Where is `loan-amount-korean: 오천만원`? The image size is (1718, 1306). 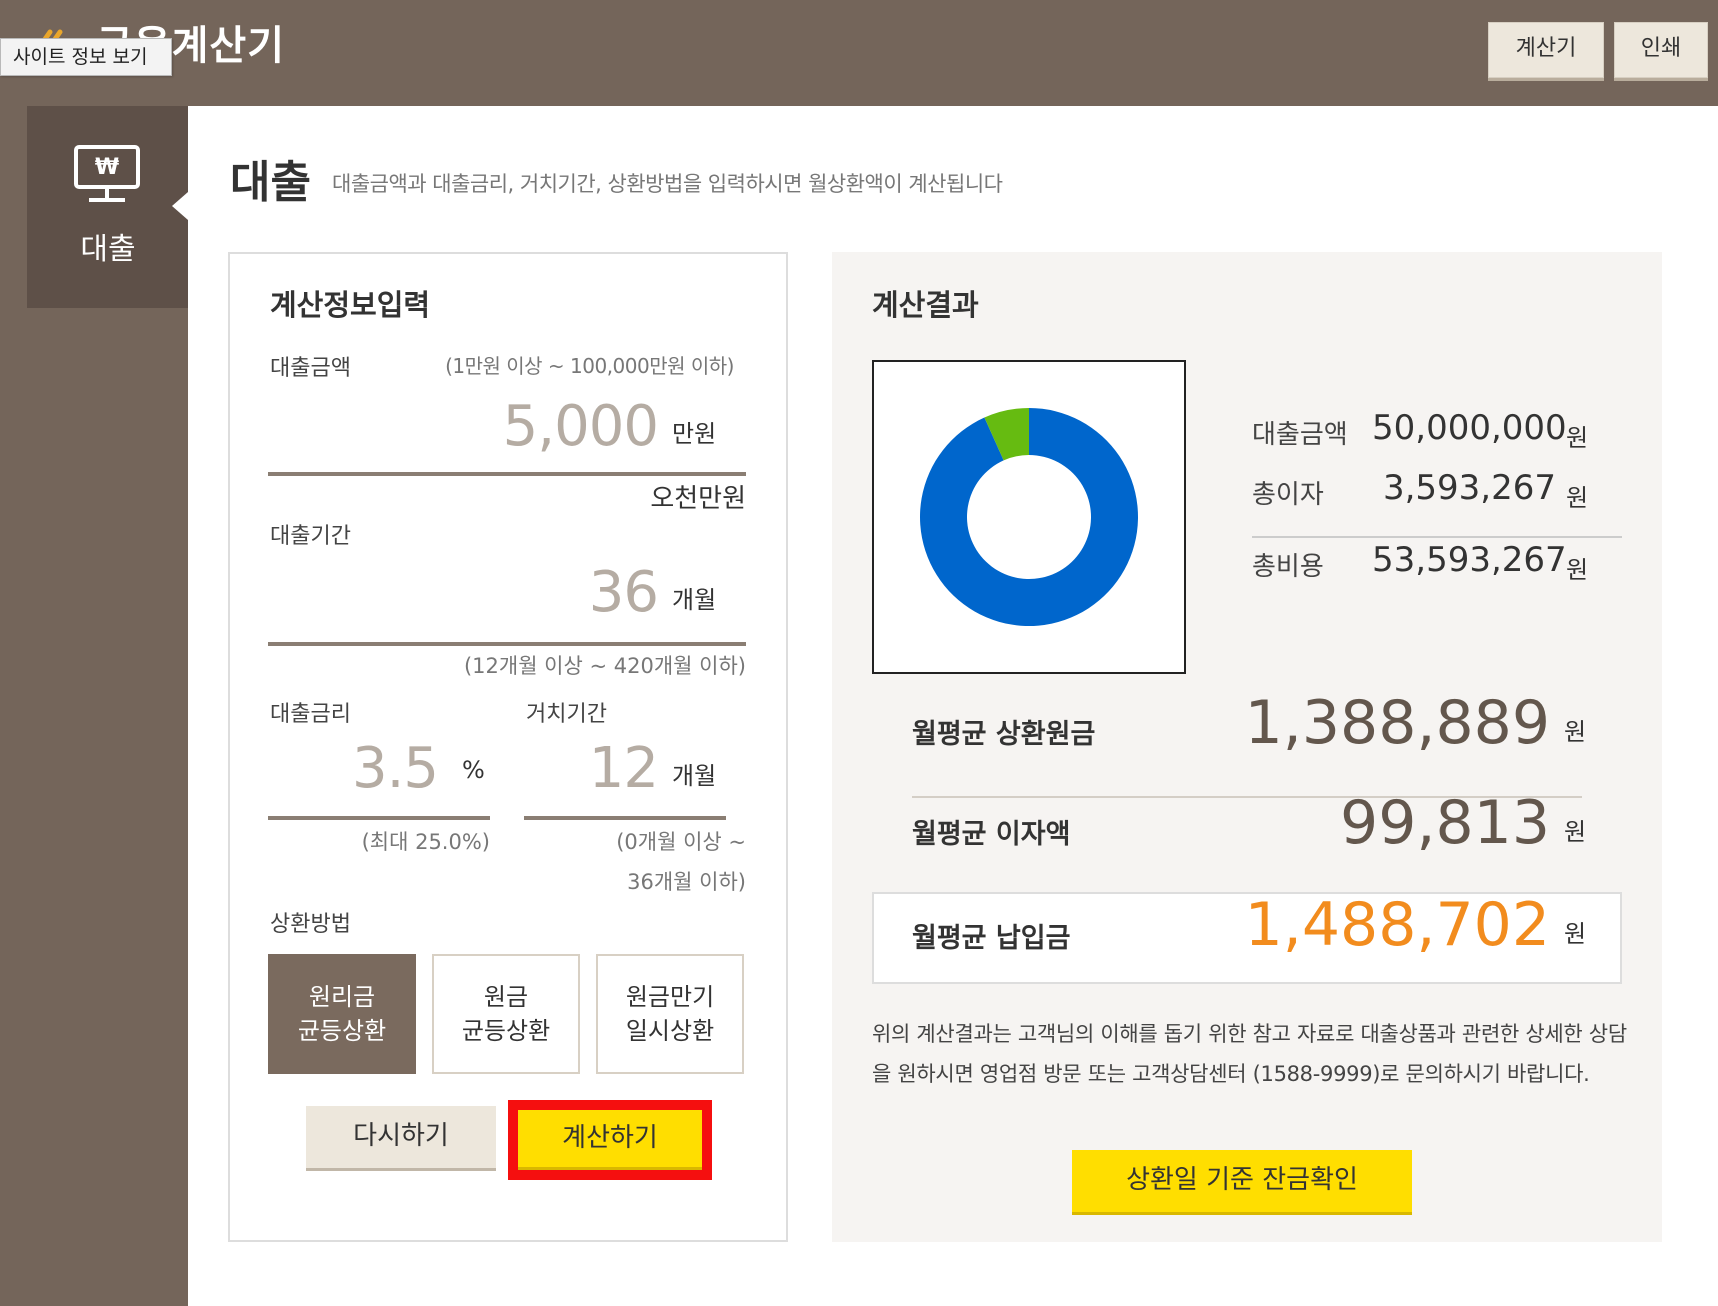 loan-amount-korean: 오천만원 is located at coordinates (698, 499).